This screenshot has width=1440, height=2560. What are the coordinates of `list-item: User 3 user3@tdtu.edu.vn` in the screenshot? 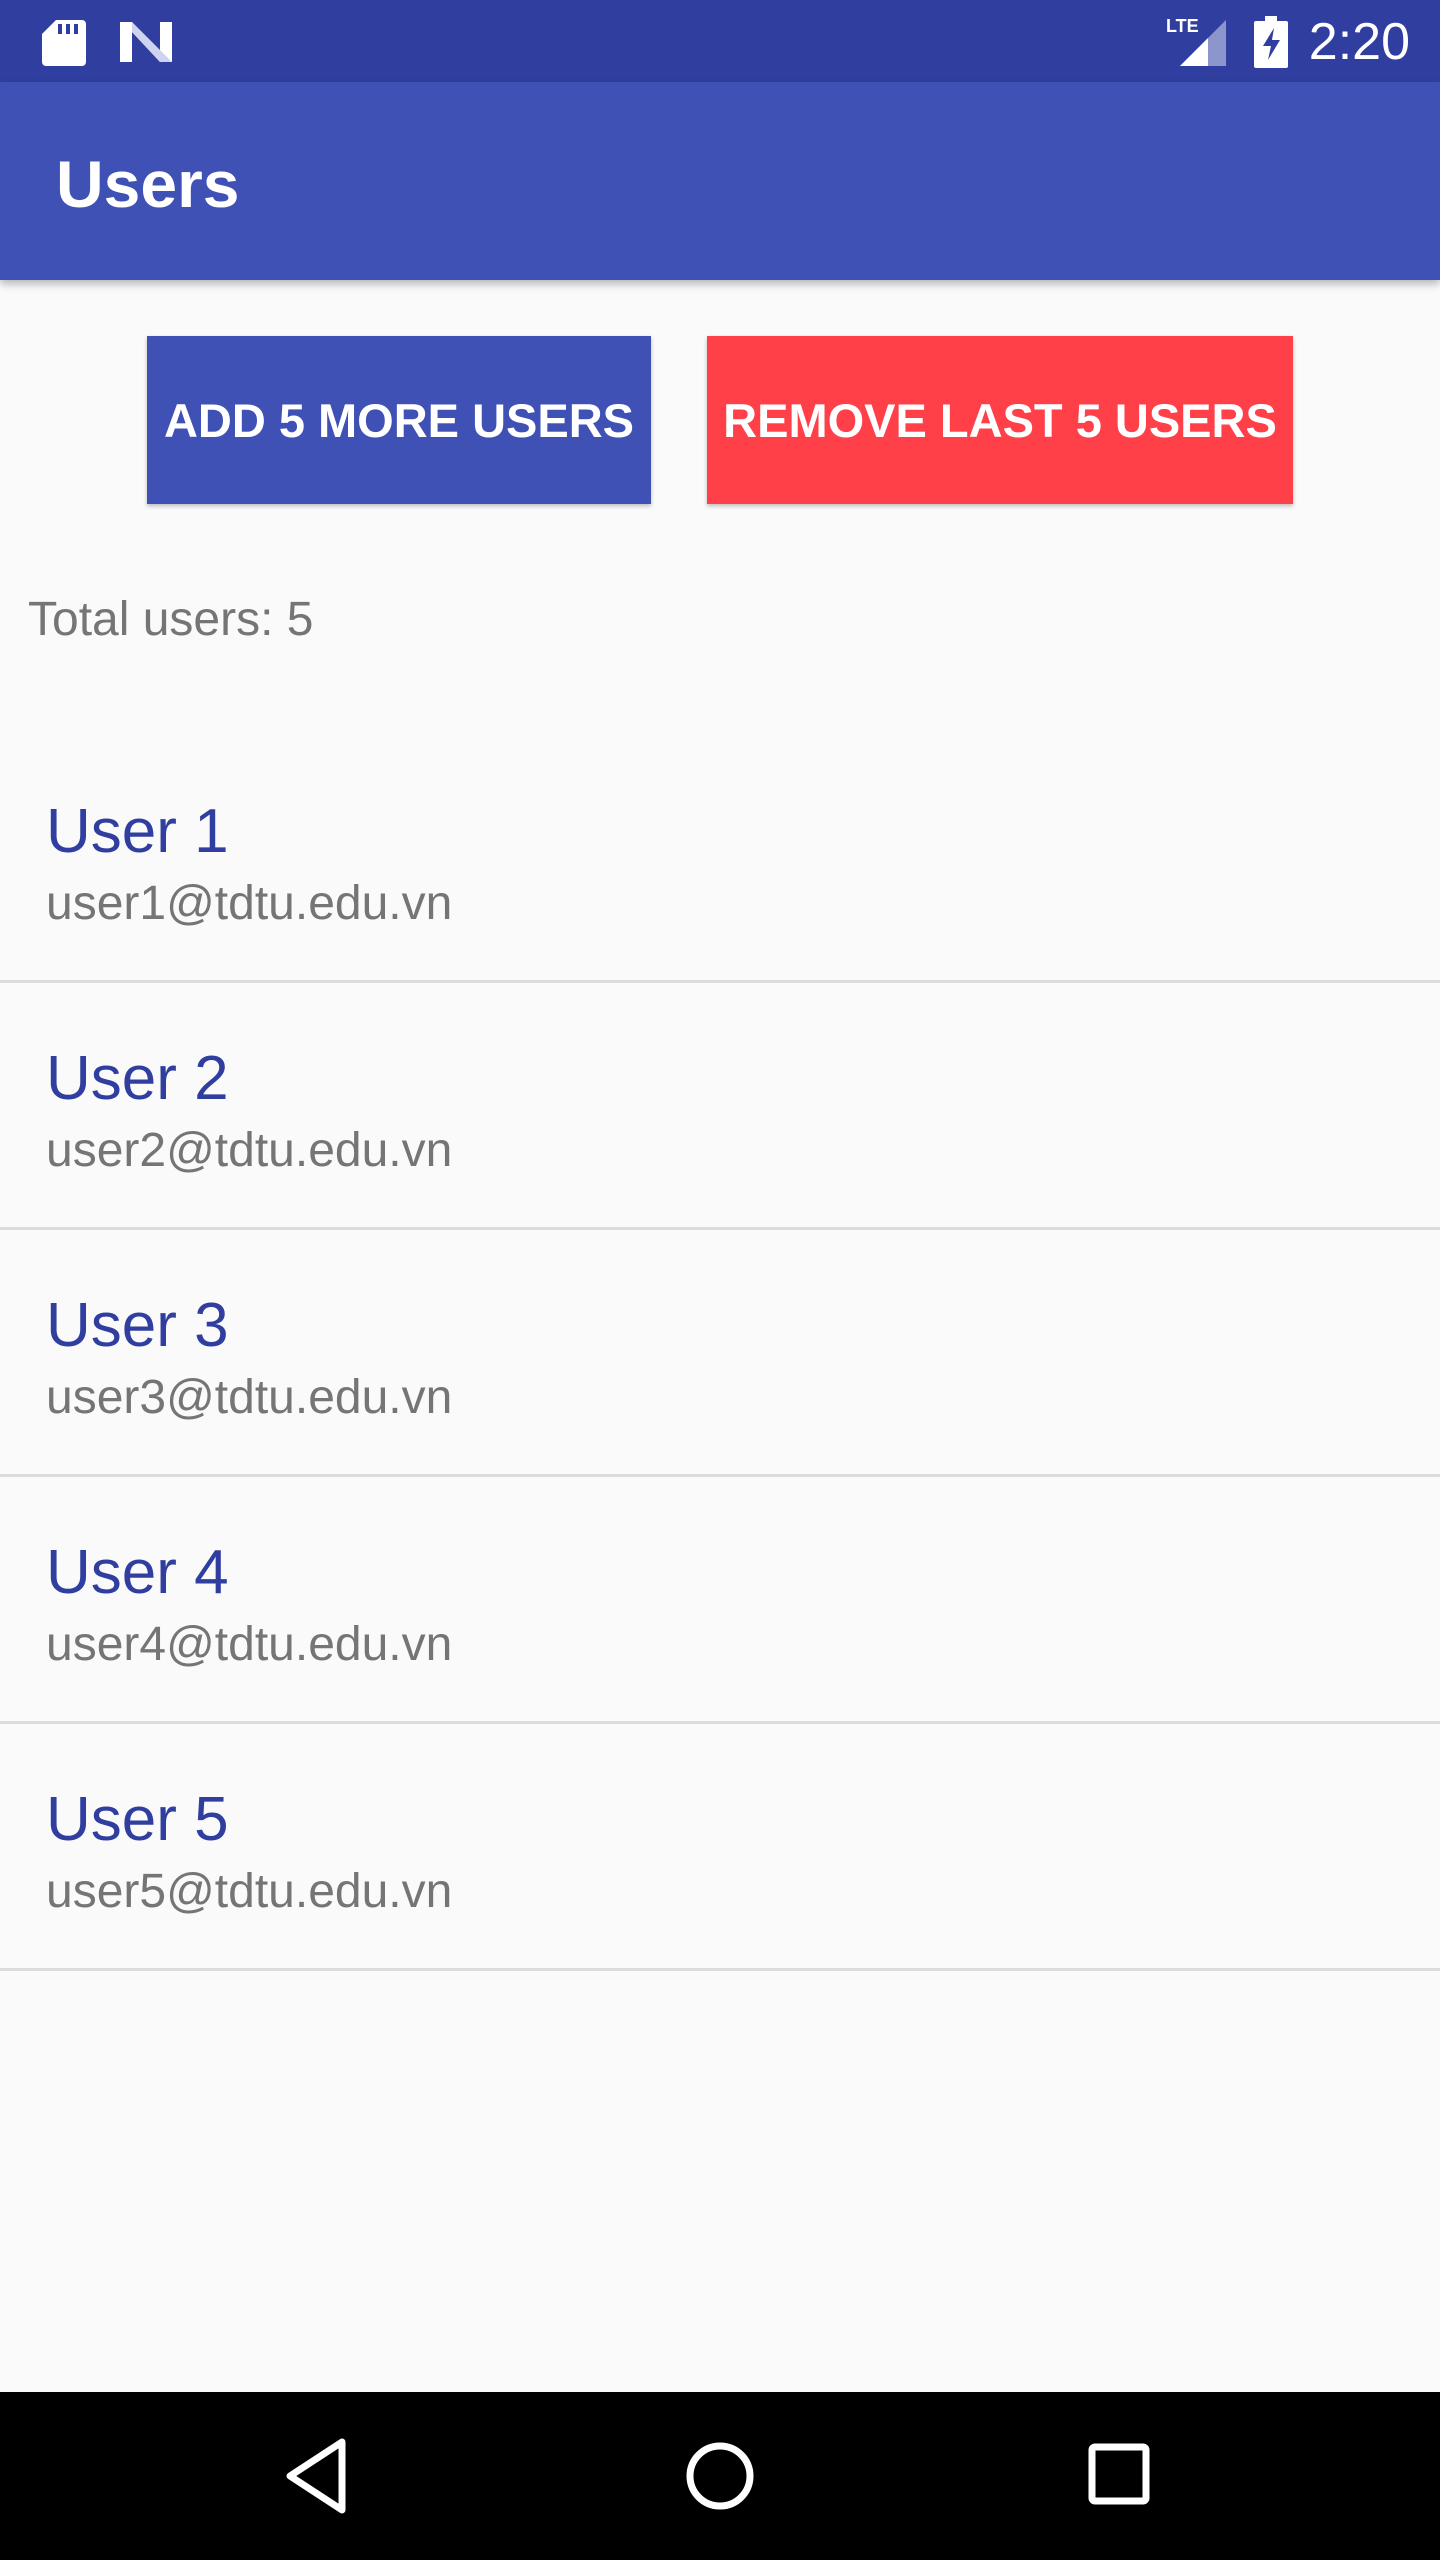 It's located at (720, 1353).